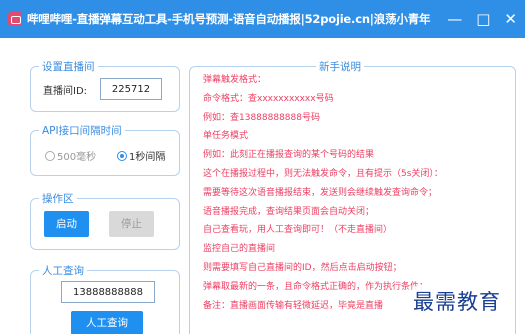  What do you see at coordinates (108, 292) in the screenshot?
I see `phone-number-input` at bounding box center [108, 292].